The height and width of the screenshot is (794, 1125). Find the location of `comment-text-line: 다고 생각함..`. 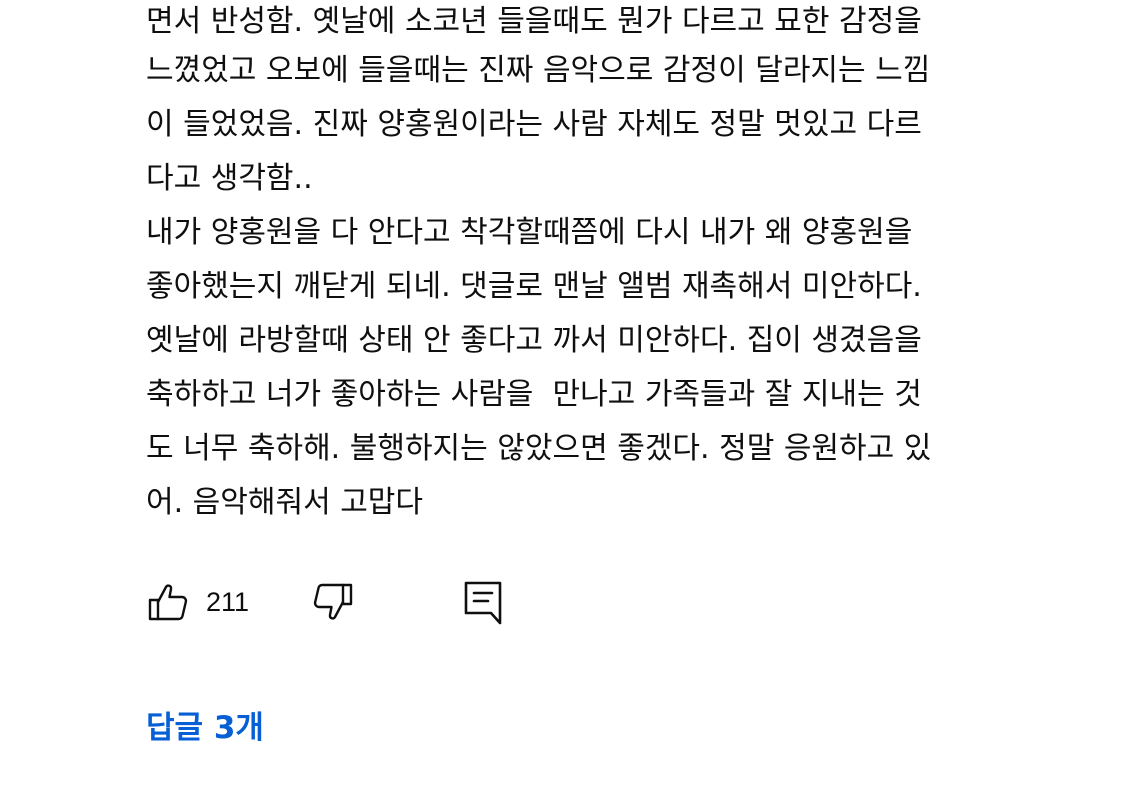

comment-text-line: 다고 생각함.. is located at coordinates (229, 178).